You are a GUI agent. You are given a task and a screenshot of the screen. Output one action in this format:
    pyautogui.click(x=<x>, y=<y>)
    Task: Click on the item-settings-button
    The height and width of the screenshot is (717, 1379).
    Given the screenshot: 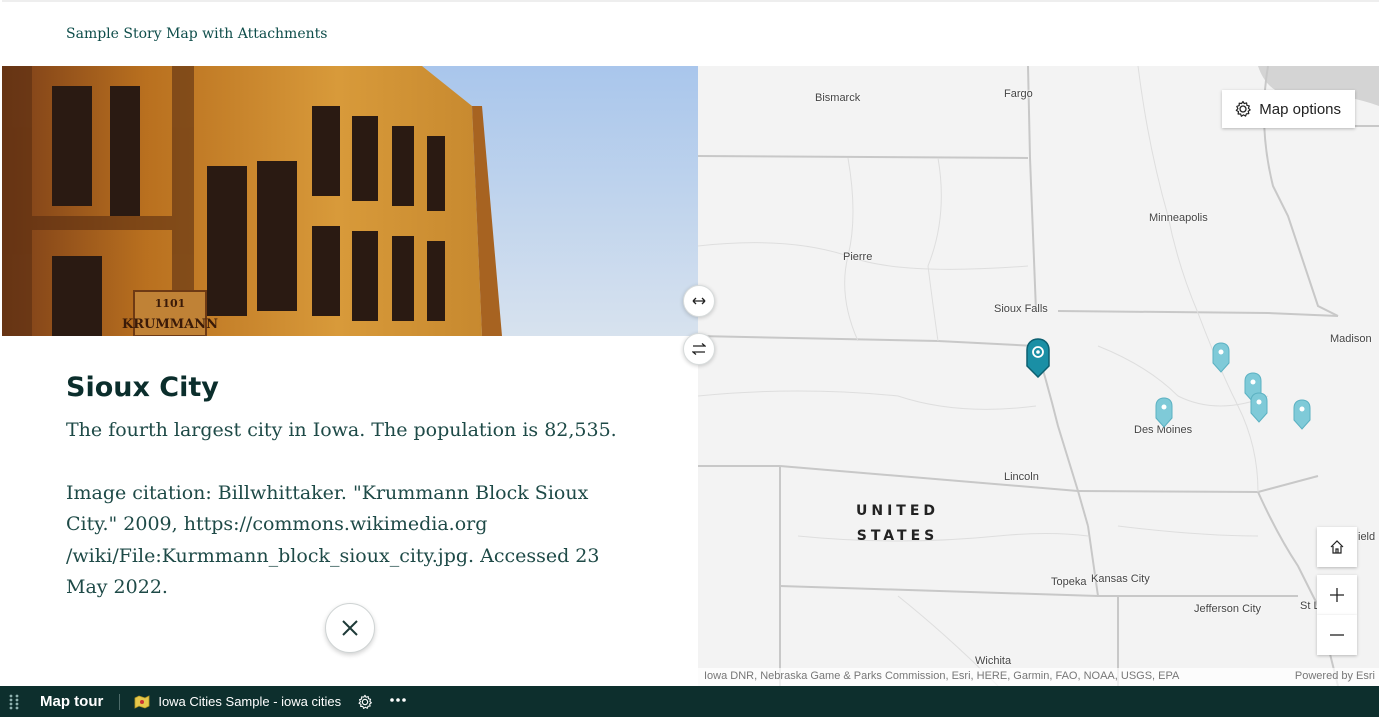 What is the action you would take?
    pyautogui.click(x=365, y=702)
    